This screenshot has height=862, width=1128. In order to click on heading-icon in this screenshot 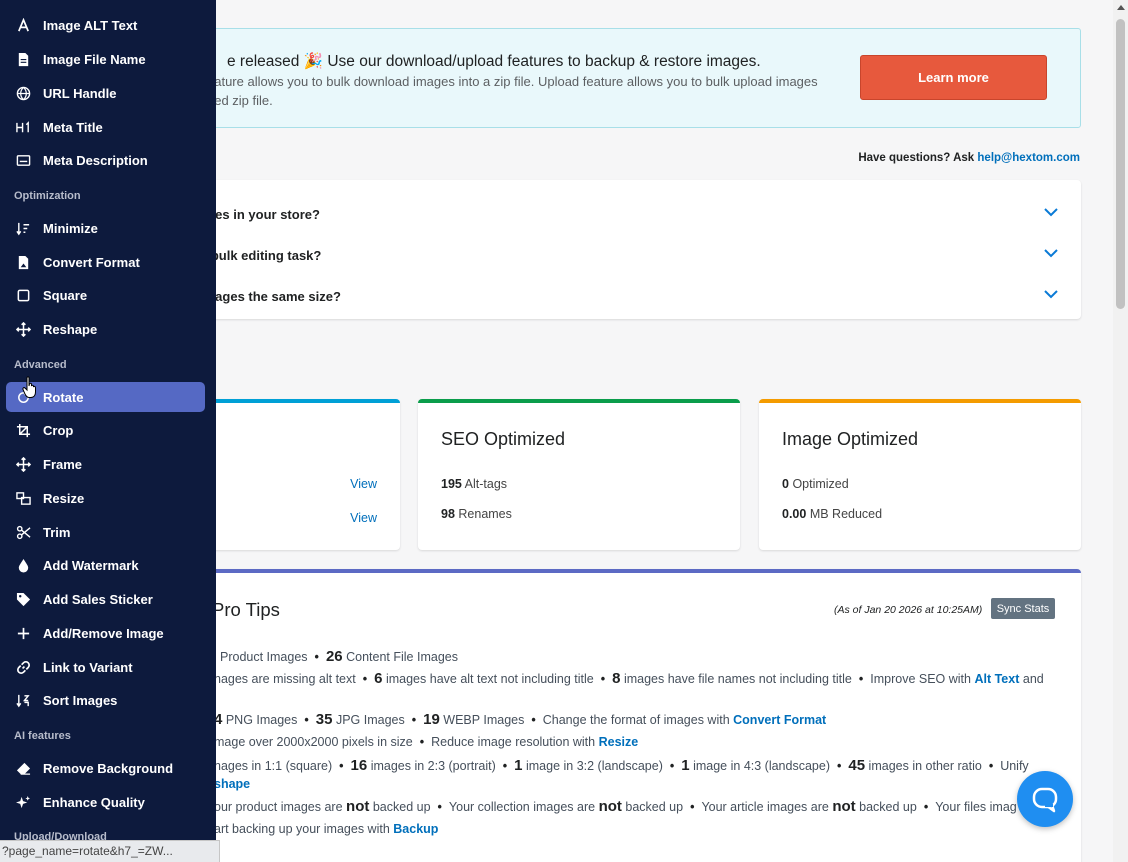, I will do `click(22, 127)`.